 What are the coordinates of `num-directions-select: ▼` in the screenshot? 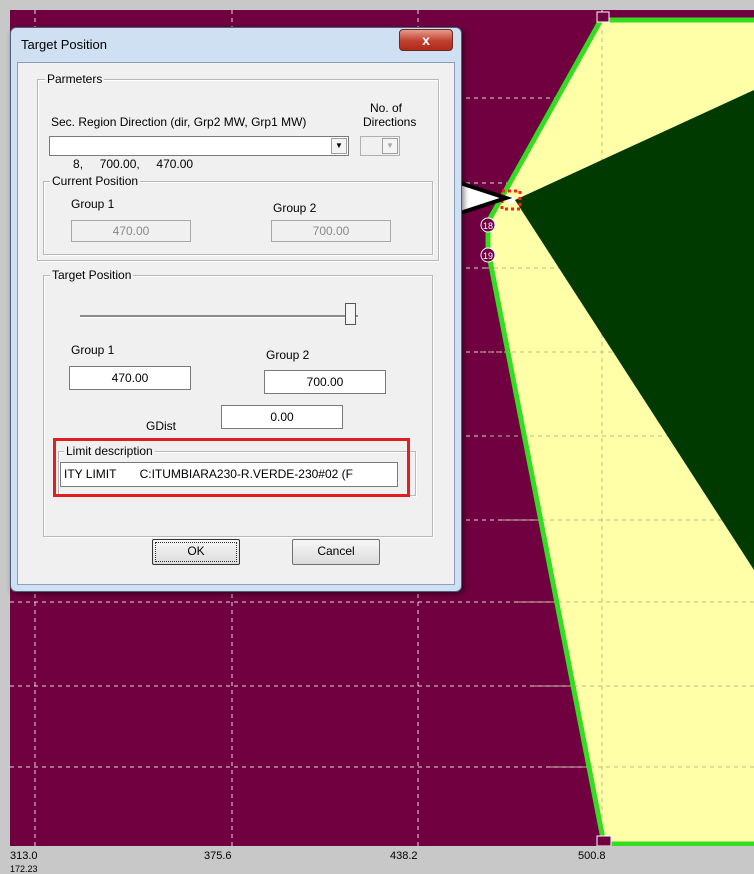 It's located at (380, 146).